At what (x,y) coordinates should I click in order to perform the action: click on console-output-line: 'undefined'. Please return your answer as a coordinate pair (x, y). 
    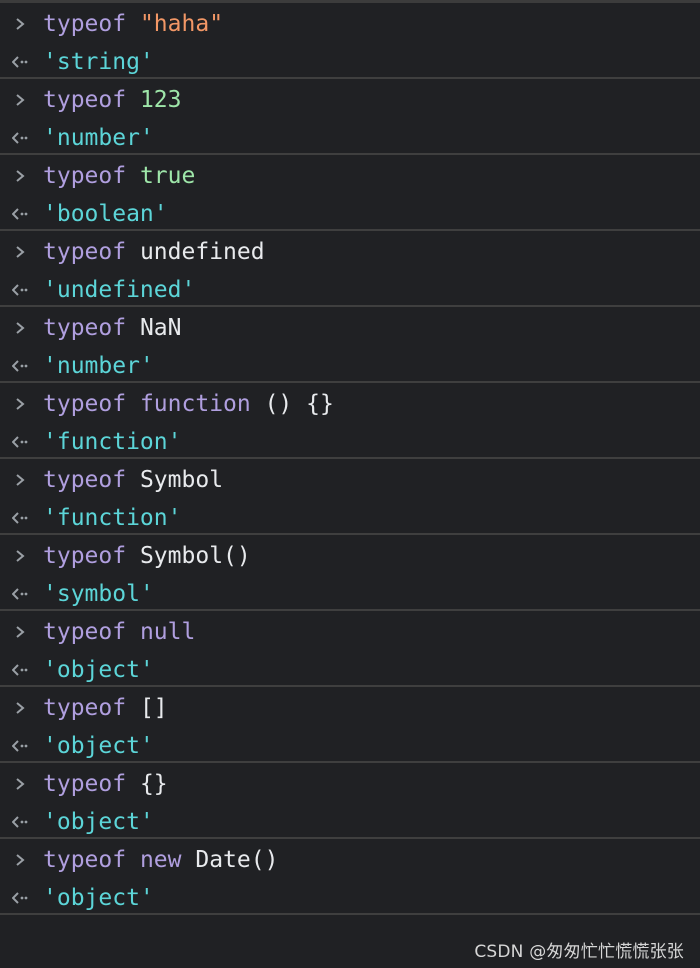
    Looking at the image, I should click on (97, 290).